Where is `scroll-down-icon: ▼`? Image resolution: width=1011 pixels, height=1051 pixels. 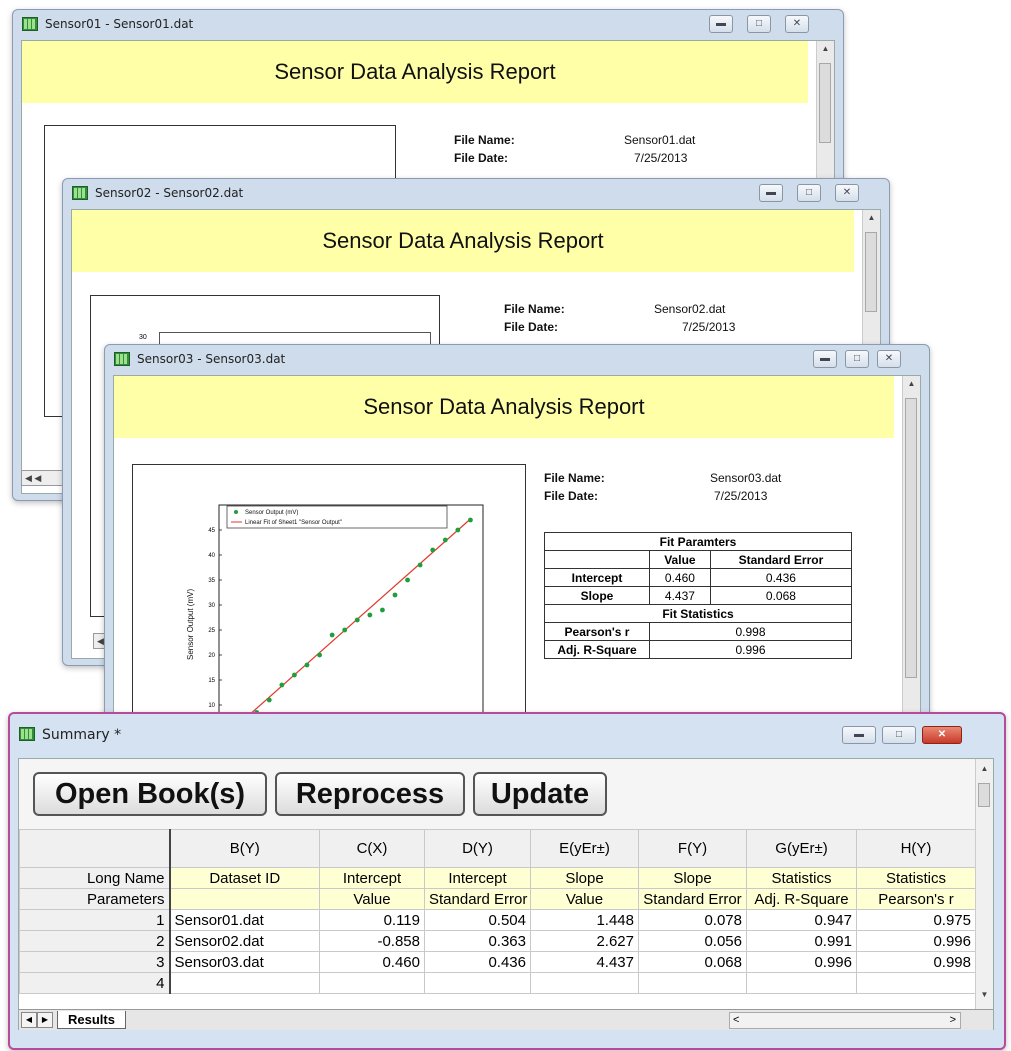 scroll-down-icon: ▼ is located at coordinates (984, 995).